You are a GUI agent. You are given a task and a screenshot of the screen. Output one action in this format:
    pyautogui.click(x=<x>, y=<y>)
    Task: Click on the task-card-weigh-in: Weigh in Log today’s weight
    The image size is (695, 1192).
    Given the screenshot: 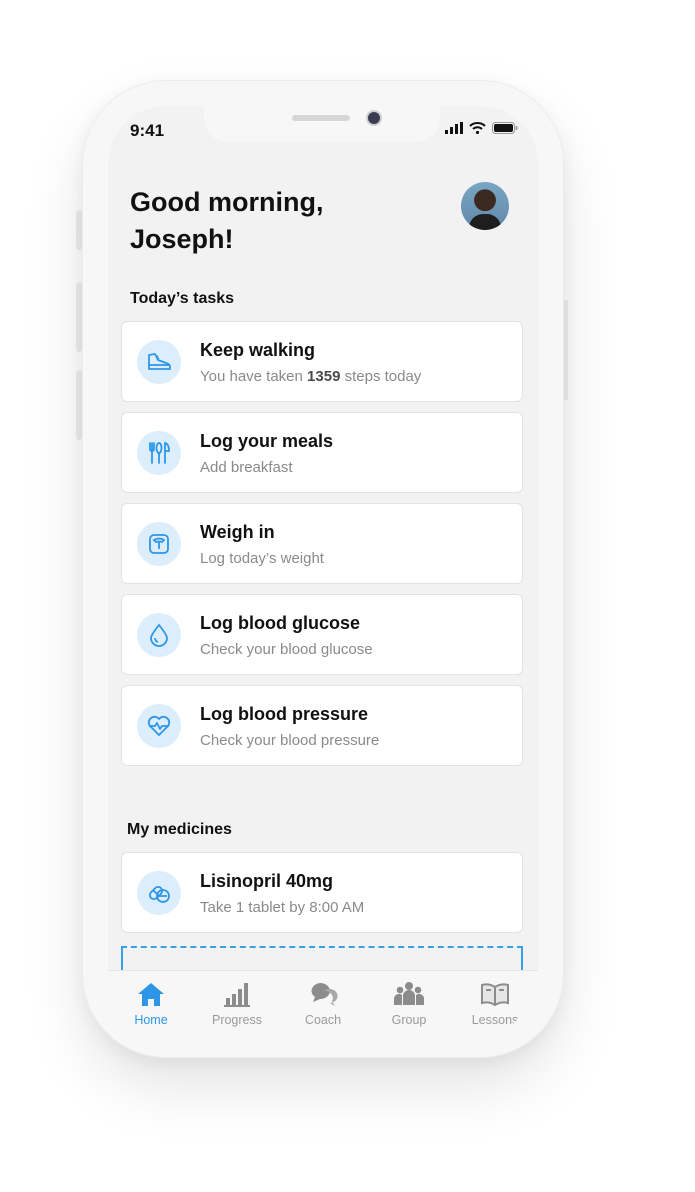 What is the action you would take?
    pyautogui.click(x=322, y=543)
    